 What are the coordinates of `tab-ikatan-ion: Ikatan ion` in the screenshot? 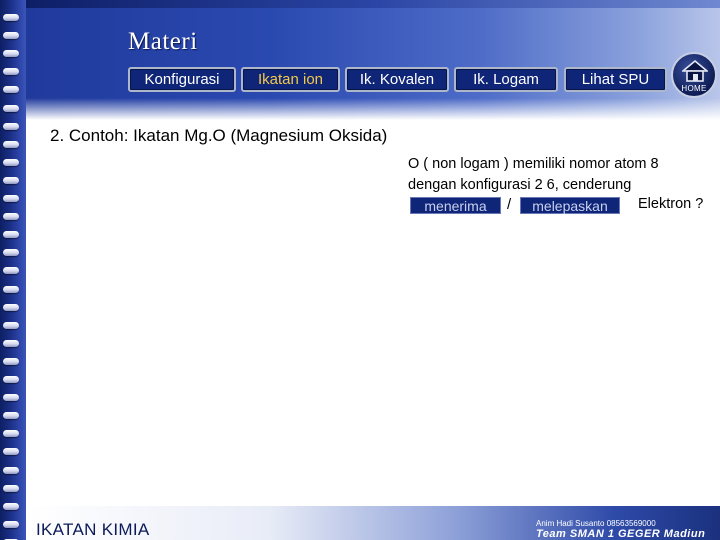 It's located at (290, 79).